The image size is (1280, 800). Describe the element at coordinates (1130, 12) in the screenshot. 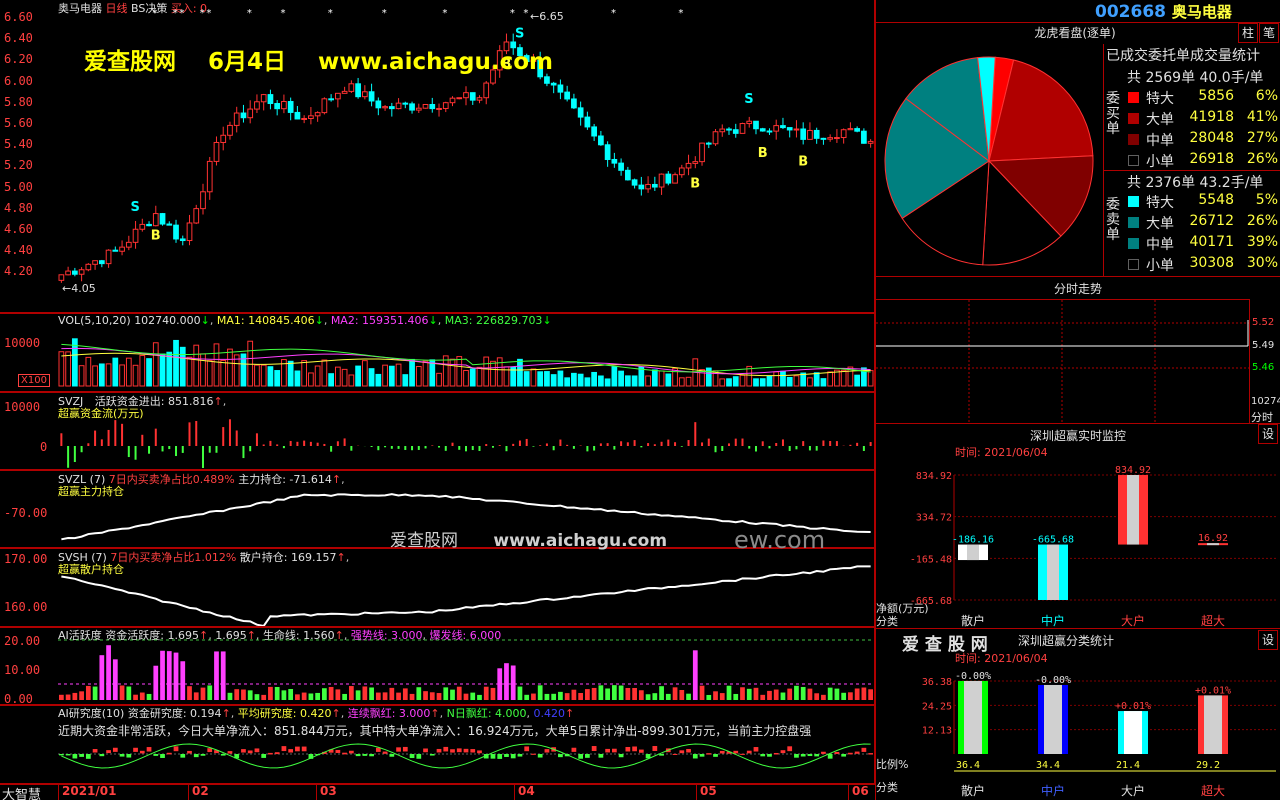

I see `stock-code: 002668` at that location.